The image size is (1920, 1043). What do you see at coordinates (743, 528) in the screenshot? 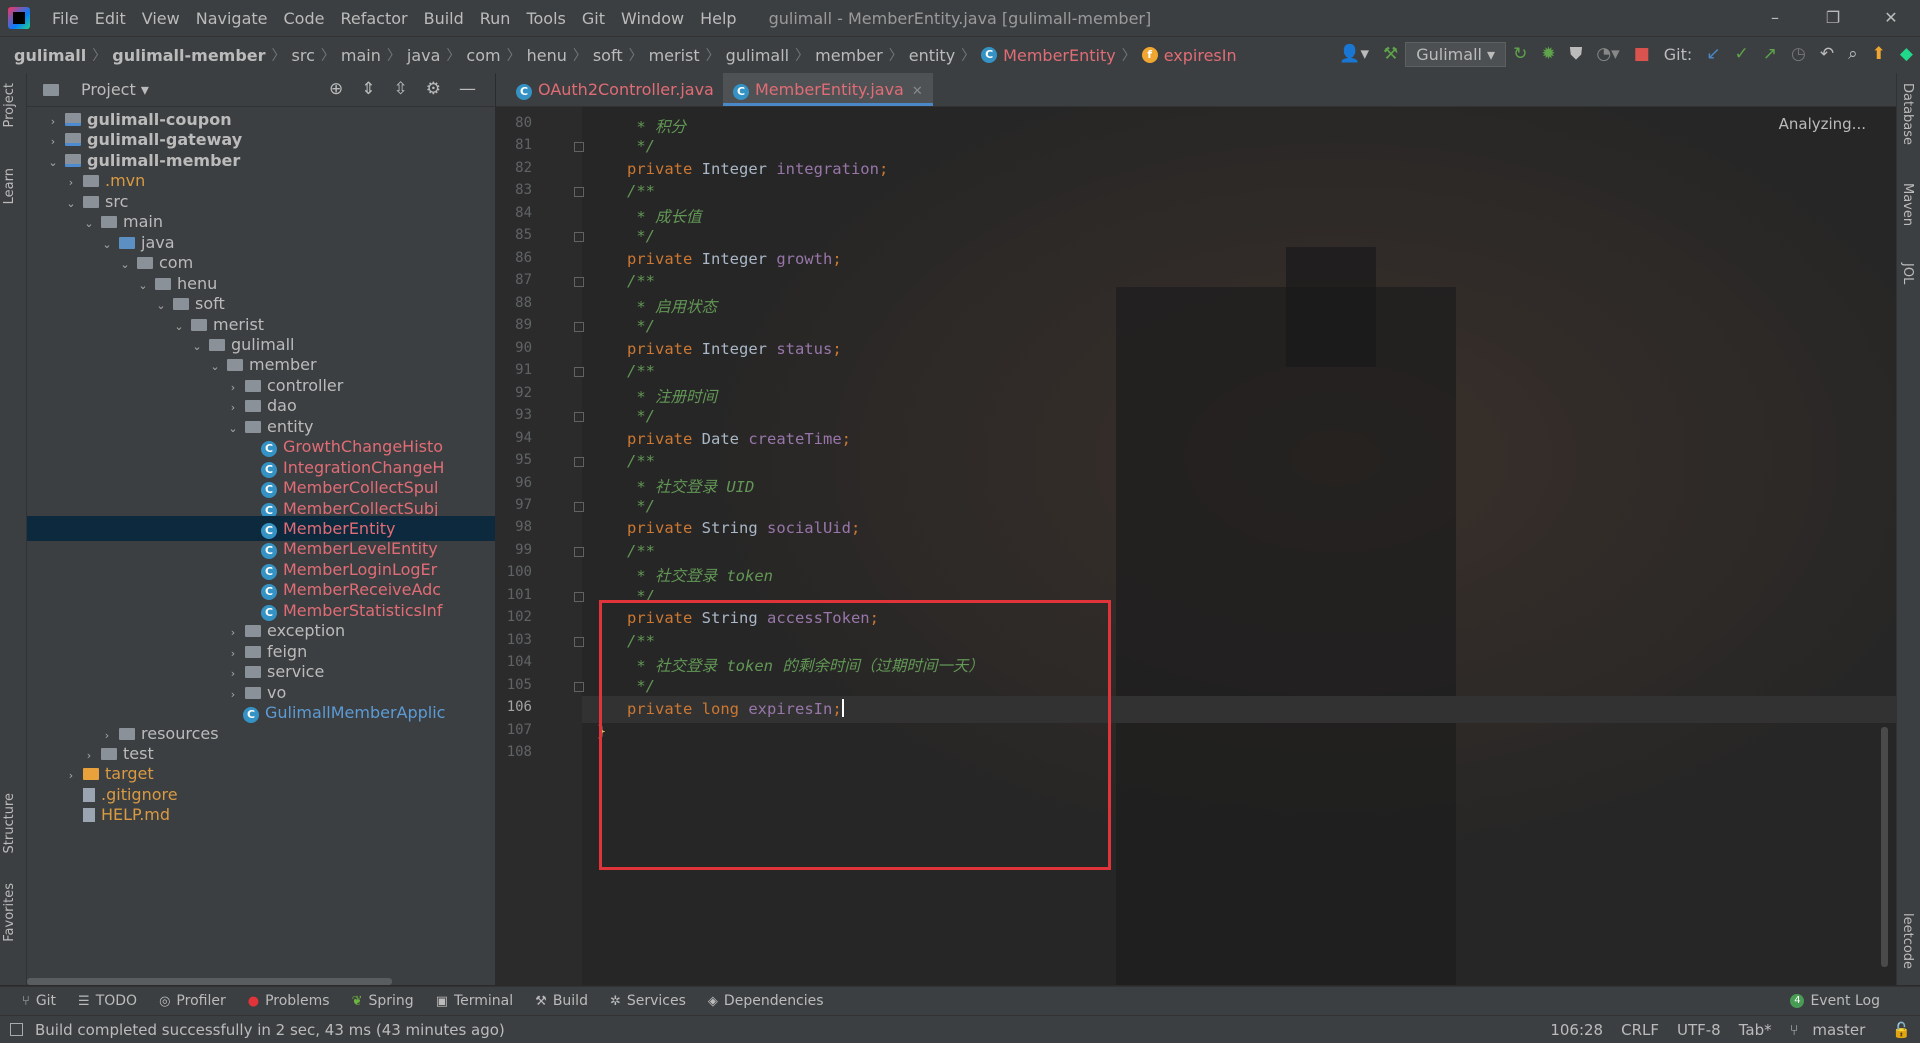
I see `code-line: private String socialUid;` at bounding box center [743, 528].